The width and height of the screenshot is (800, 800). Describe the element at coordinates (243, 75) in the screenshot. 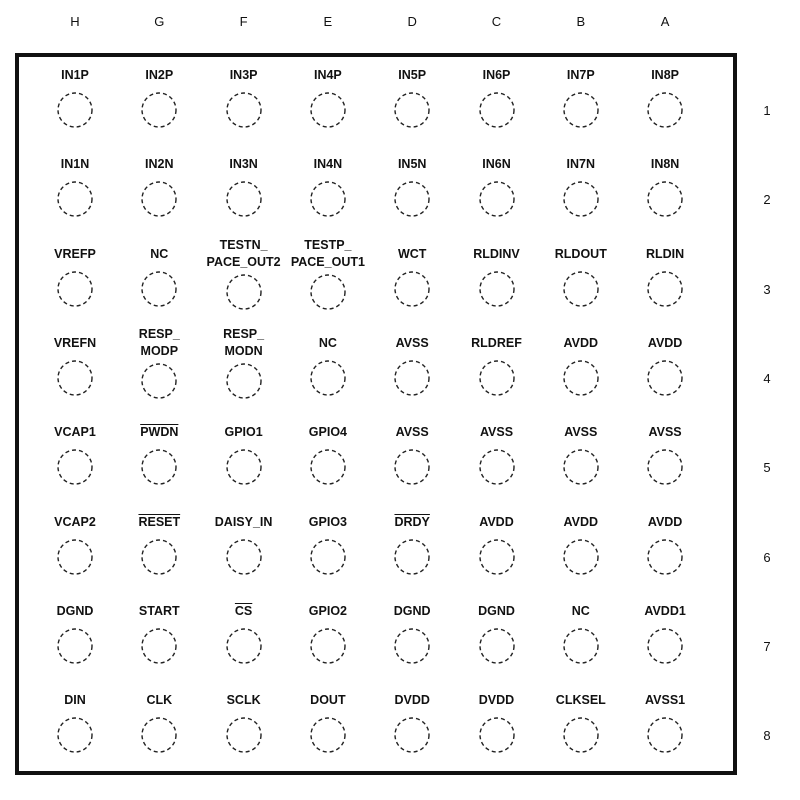

I see `pin-name: IN3P` at that location.